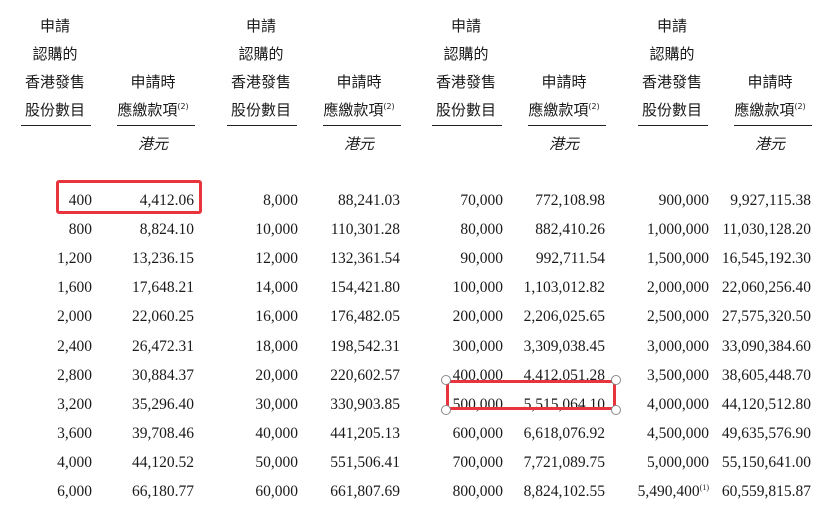 The width and height of the screenshot is (825, 510). I want to click on amount-cell: 60,559,815.87, so click(766, 491).